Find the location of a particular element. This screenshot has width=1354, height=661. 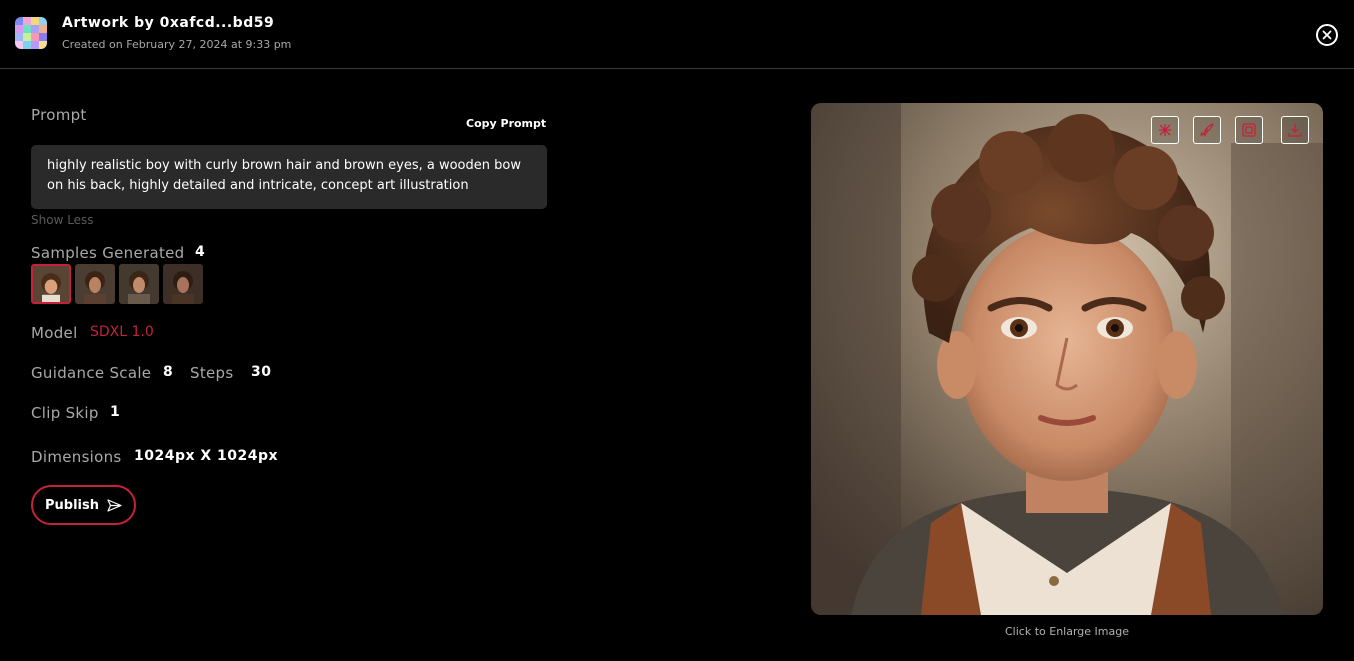

created-date: Created on February 27, 2024 at 9:33 pm is located at coordinates (177, 44).